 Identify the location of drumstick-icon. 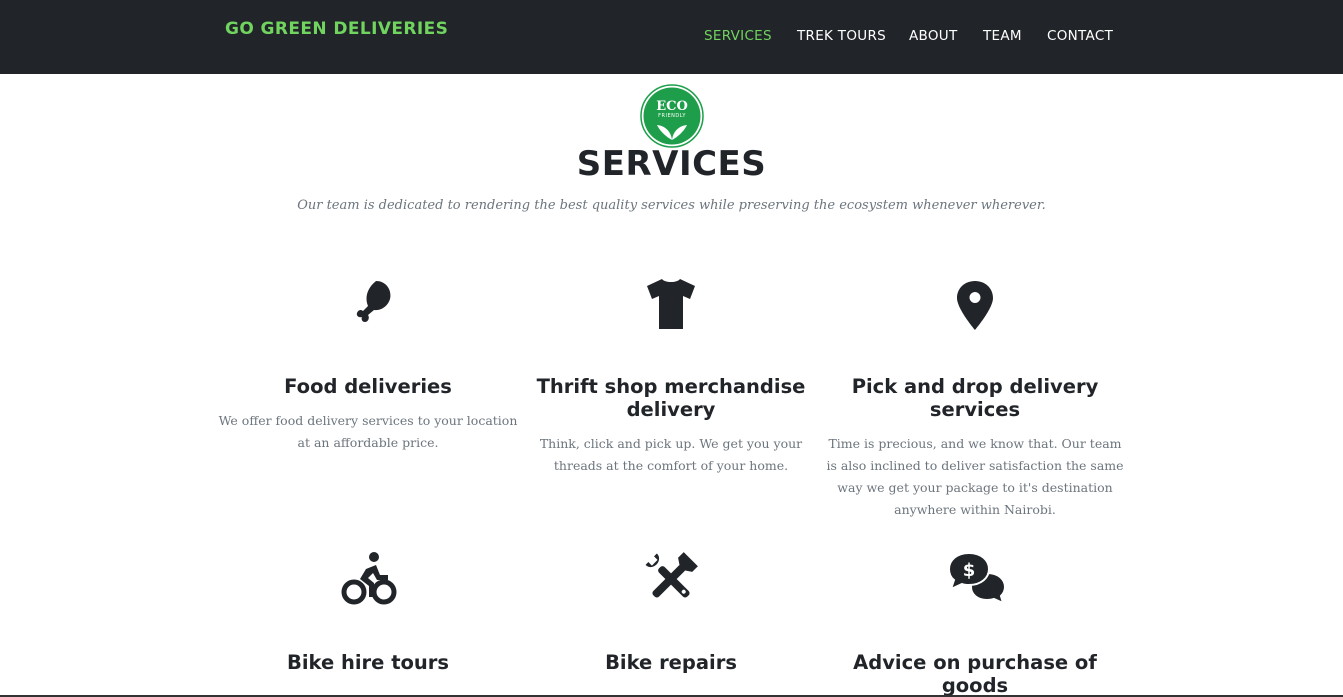
(368, 303).